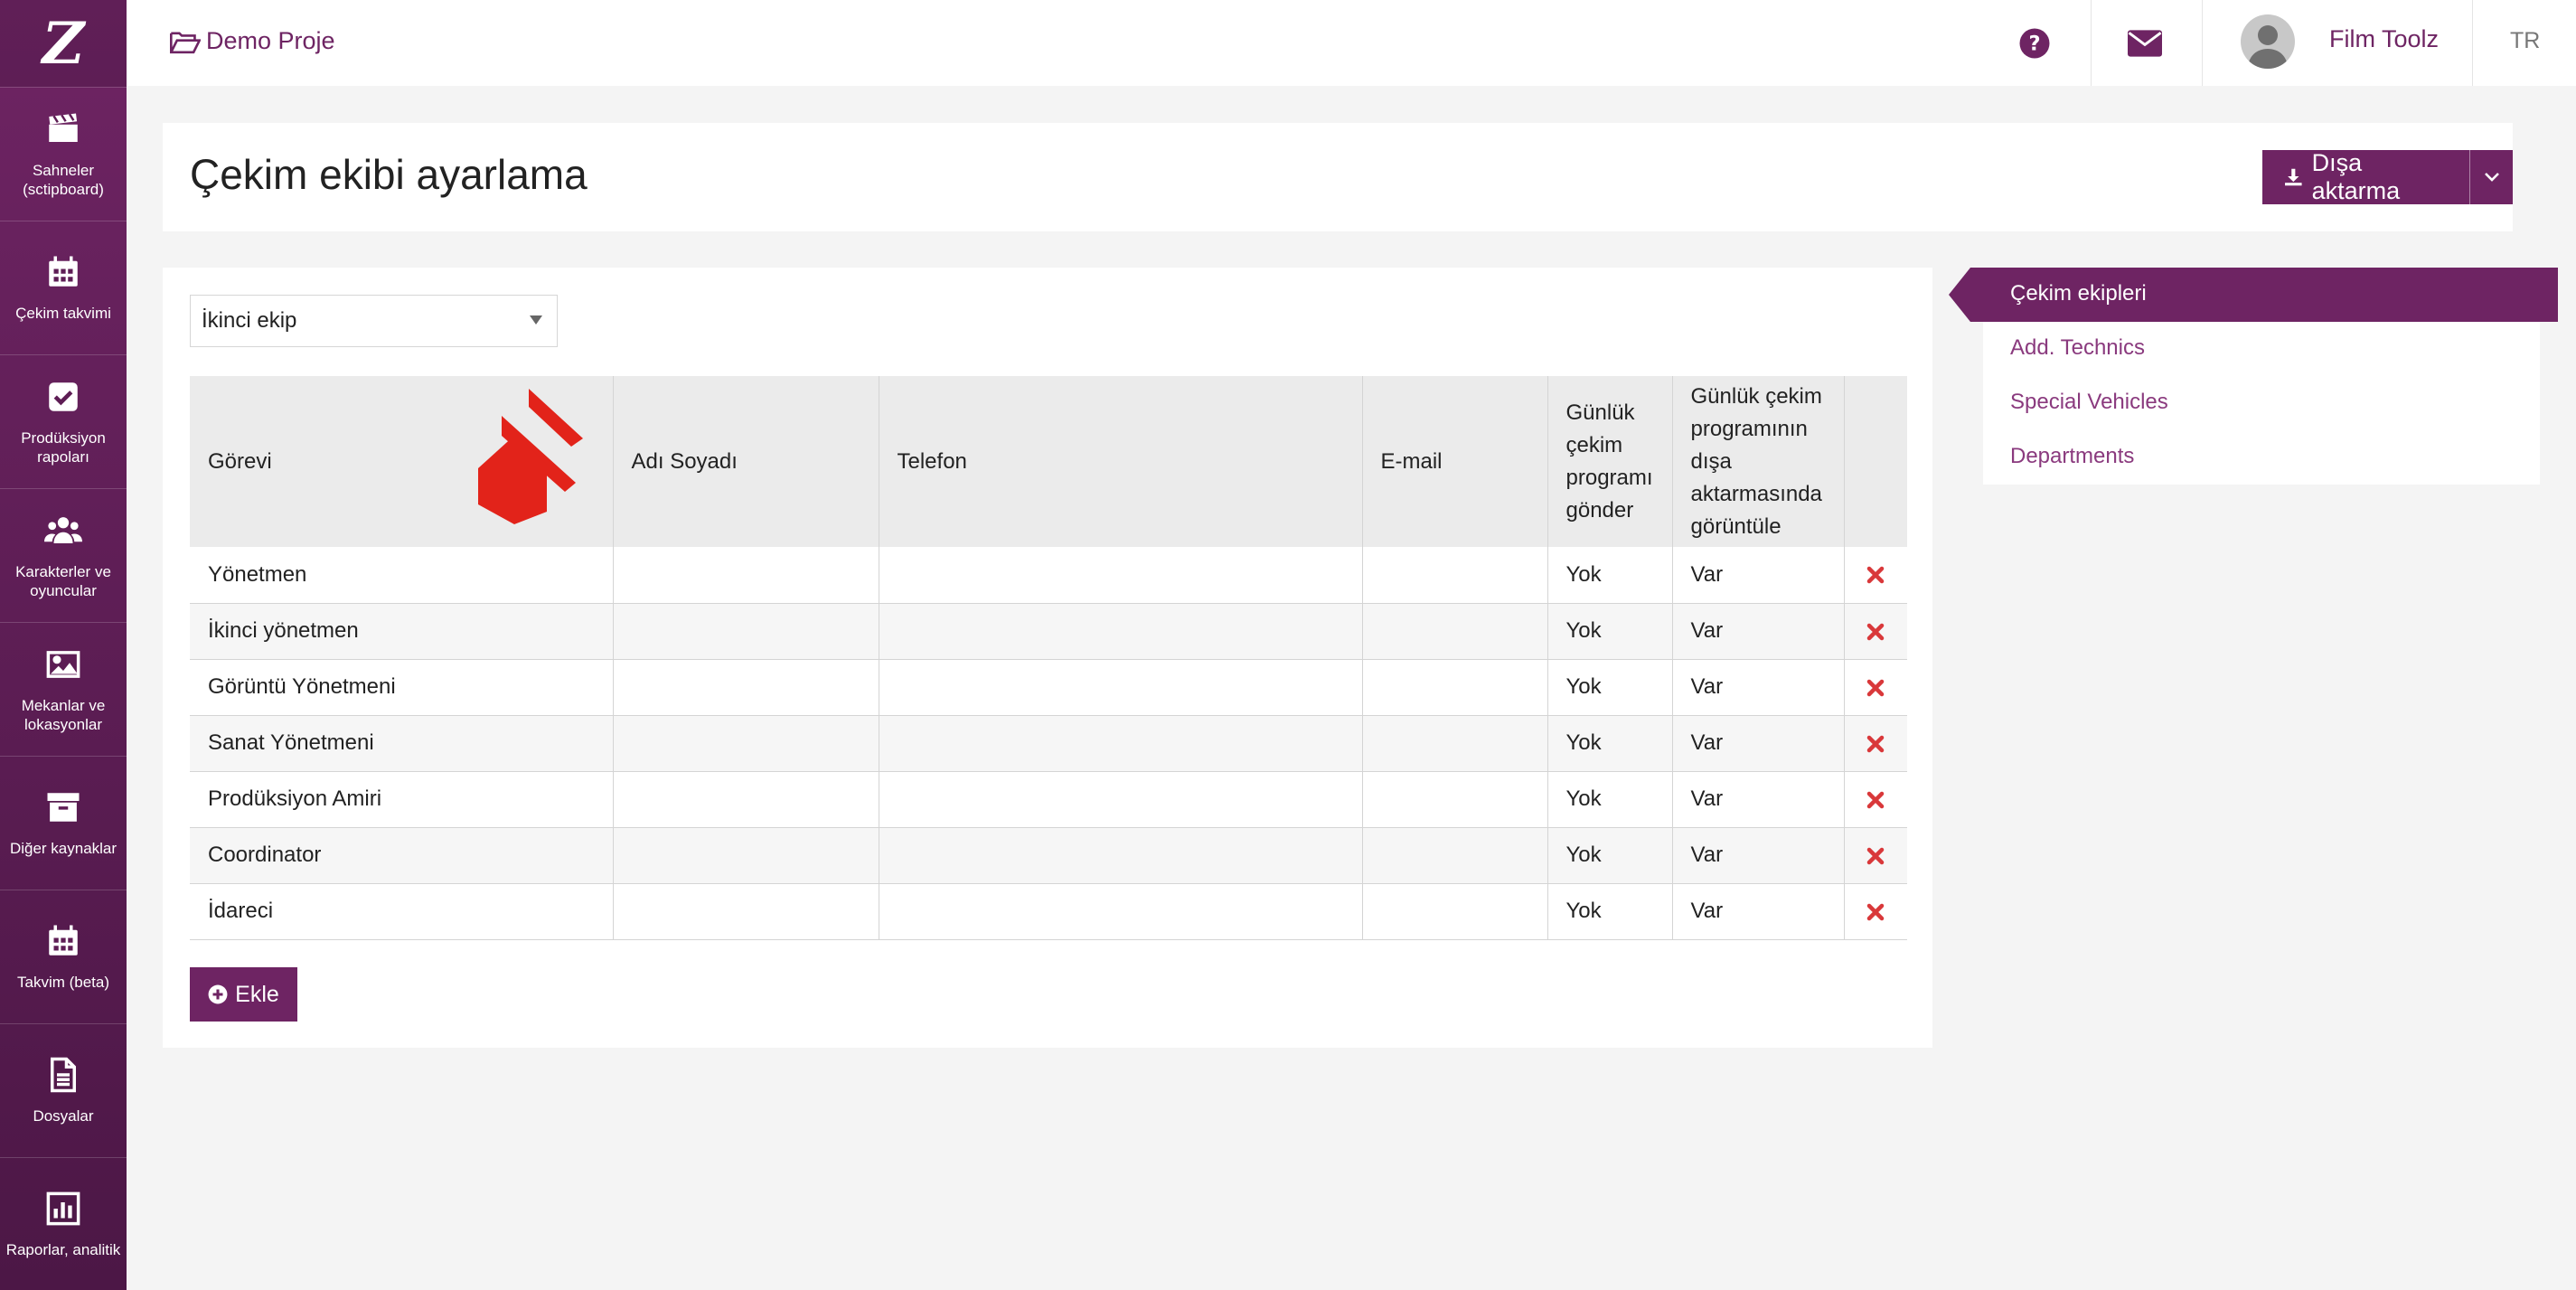 The width and height of the screenshot is (2576, 1290). I want to click on menu-item-special-vehicles: Special Vehicles, so click(2089, 402).